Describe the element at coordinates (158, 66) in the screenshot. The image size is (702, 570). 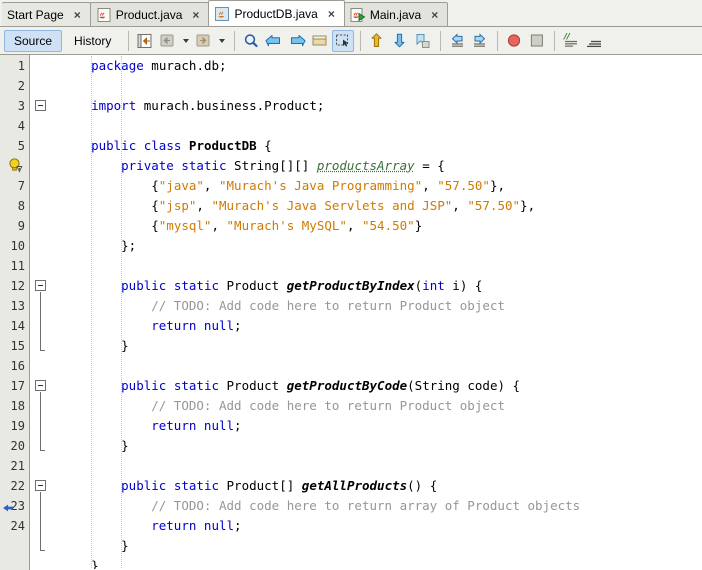
I see `code-line: package murach.db;` at that location.